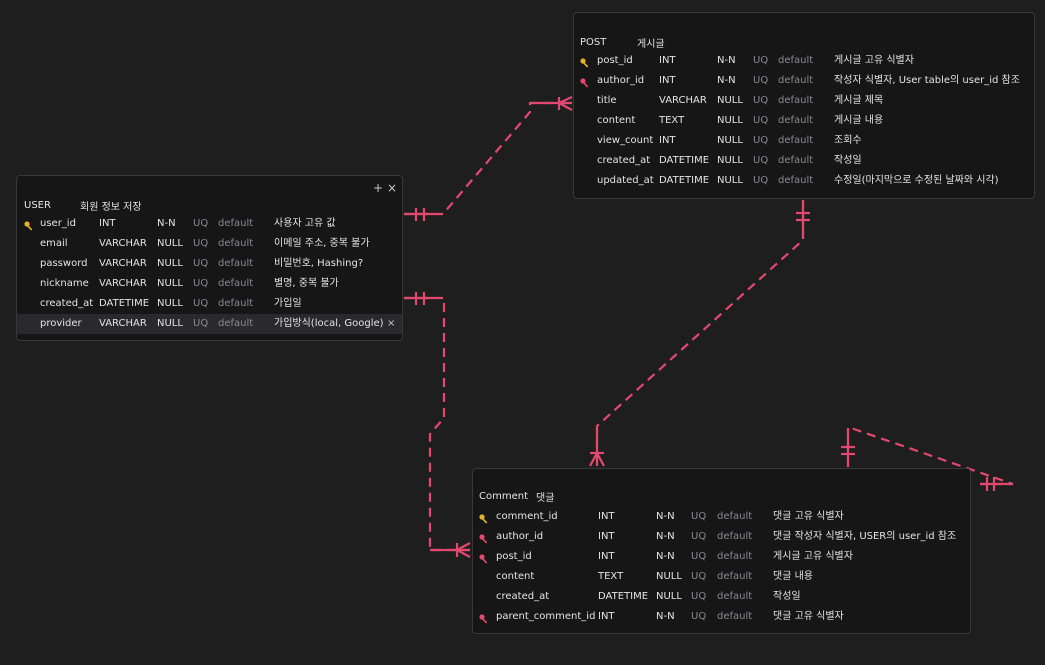 The image size is (1045, 665). I want to click on column-comment: 게시글 내용, so click(858, 121).